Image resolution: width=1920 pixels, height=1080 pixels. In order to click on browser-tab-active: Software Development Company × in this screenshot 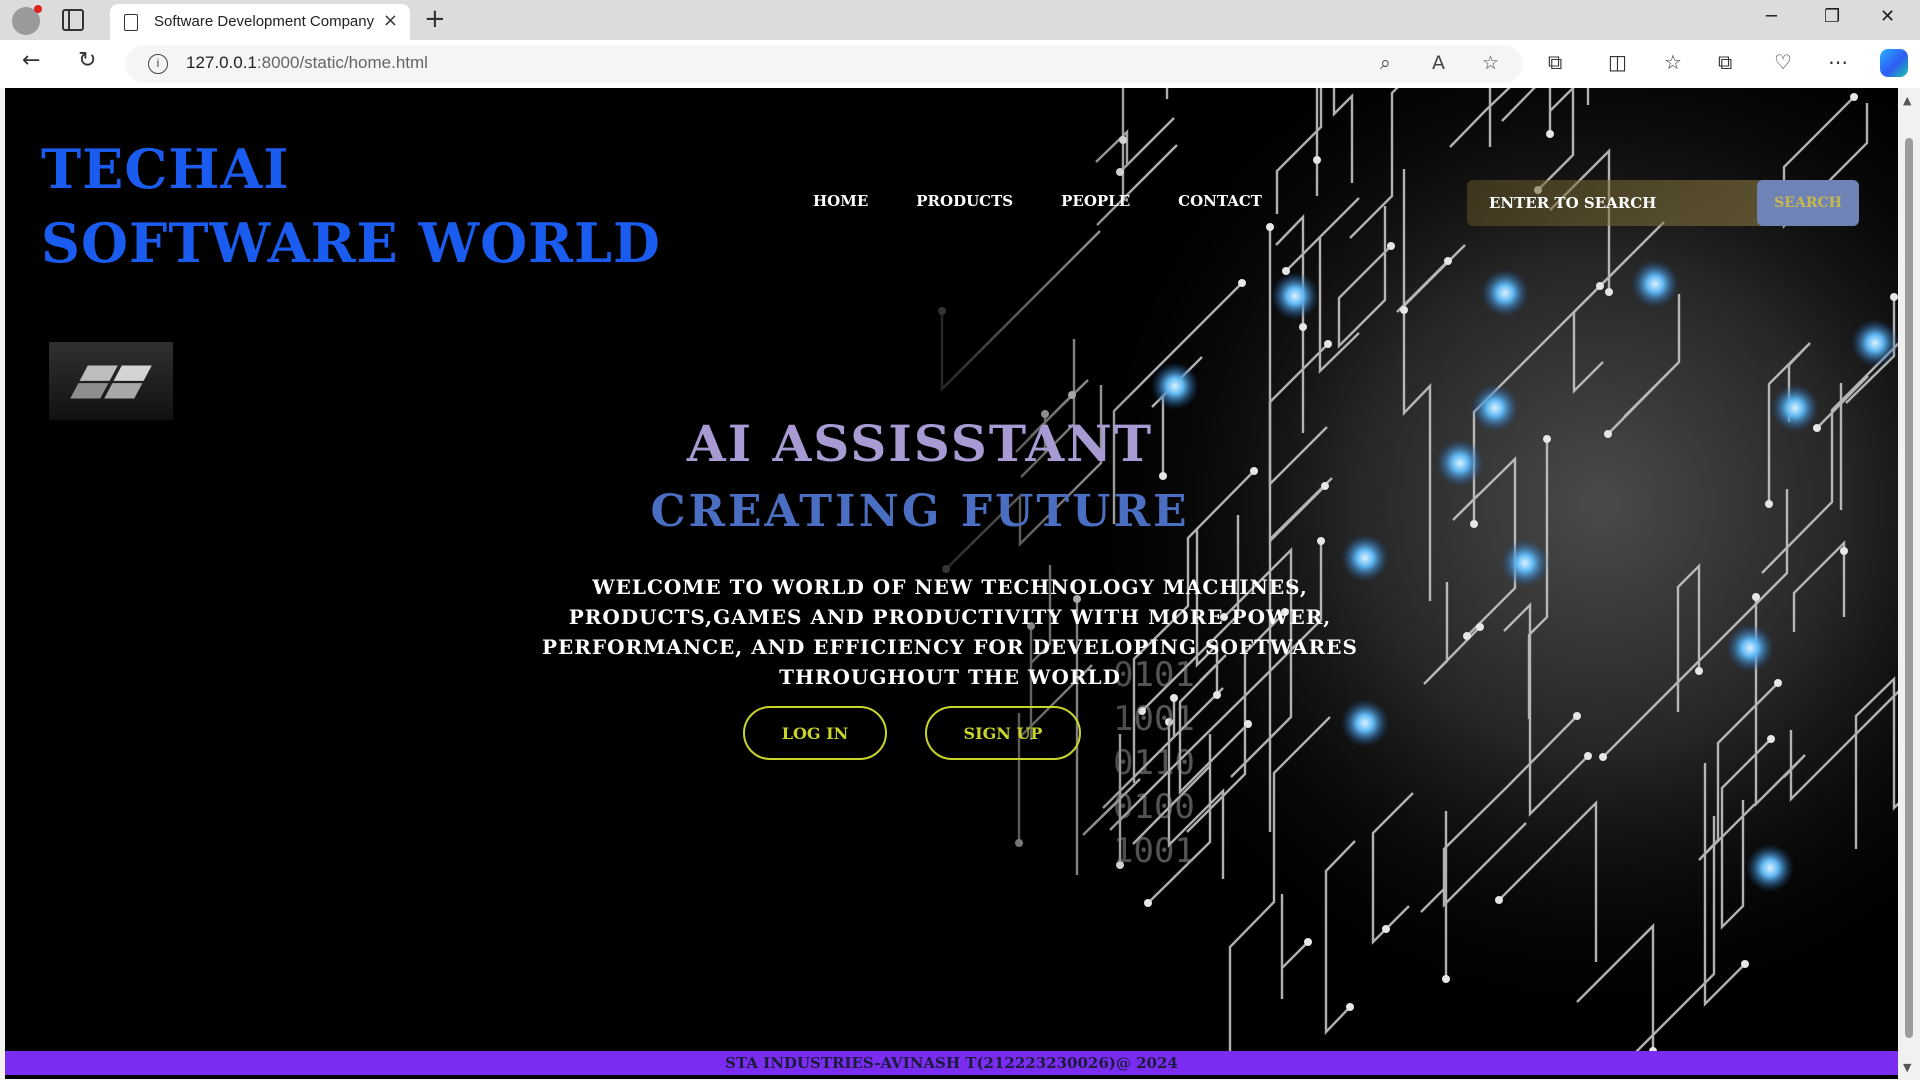, I will do `click(260, 22)`.